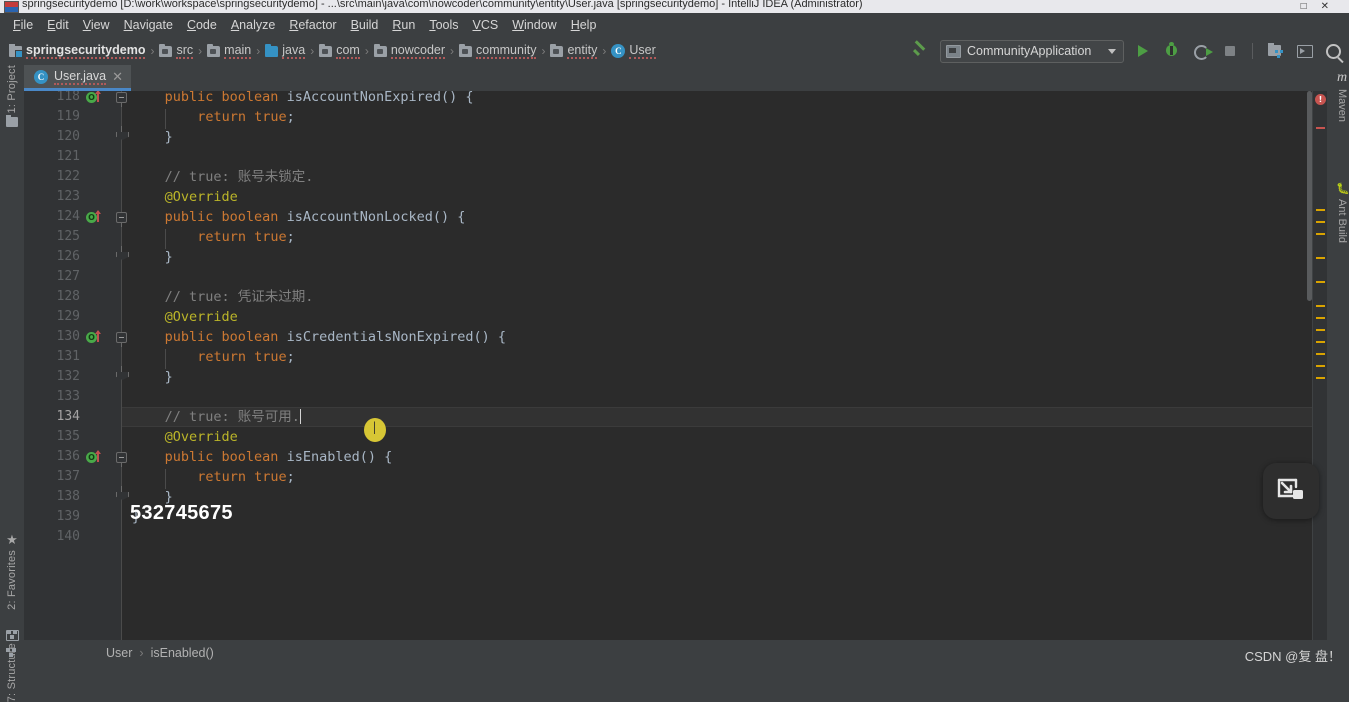 This screenshot has width=1349, height=702. What do you see at coordinates (668, 177) in the screenshot?
I see `code-line: 122 // true: 账号未锁定.` at bounding box center [668, 177].